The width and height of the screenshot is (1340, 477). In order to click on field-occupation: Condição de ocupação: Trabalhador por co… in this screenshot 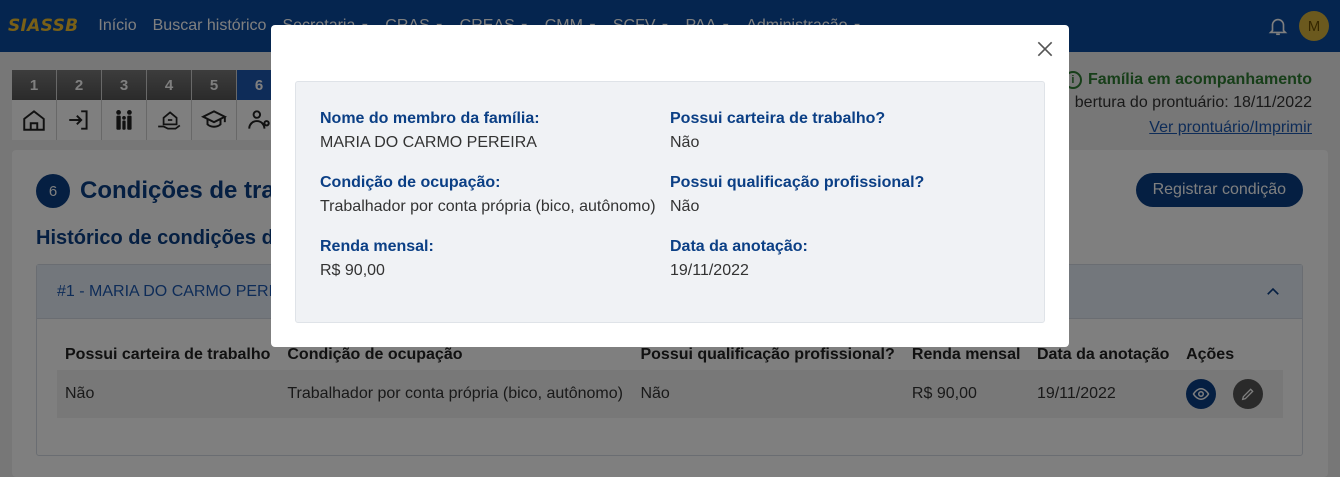, I will do `click(488, 195)`.